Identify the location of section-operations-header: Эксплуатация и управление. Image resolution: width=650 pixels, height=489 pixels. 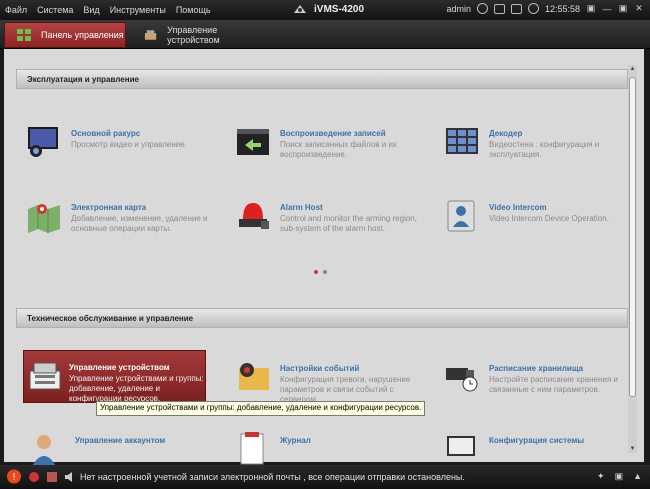
(322, 79).